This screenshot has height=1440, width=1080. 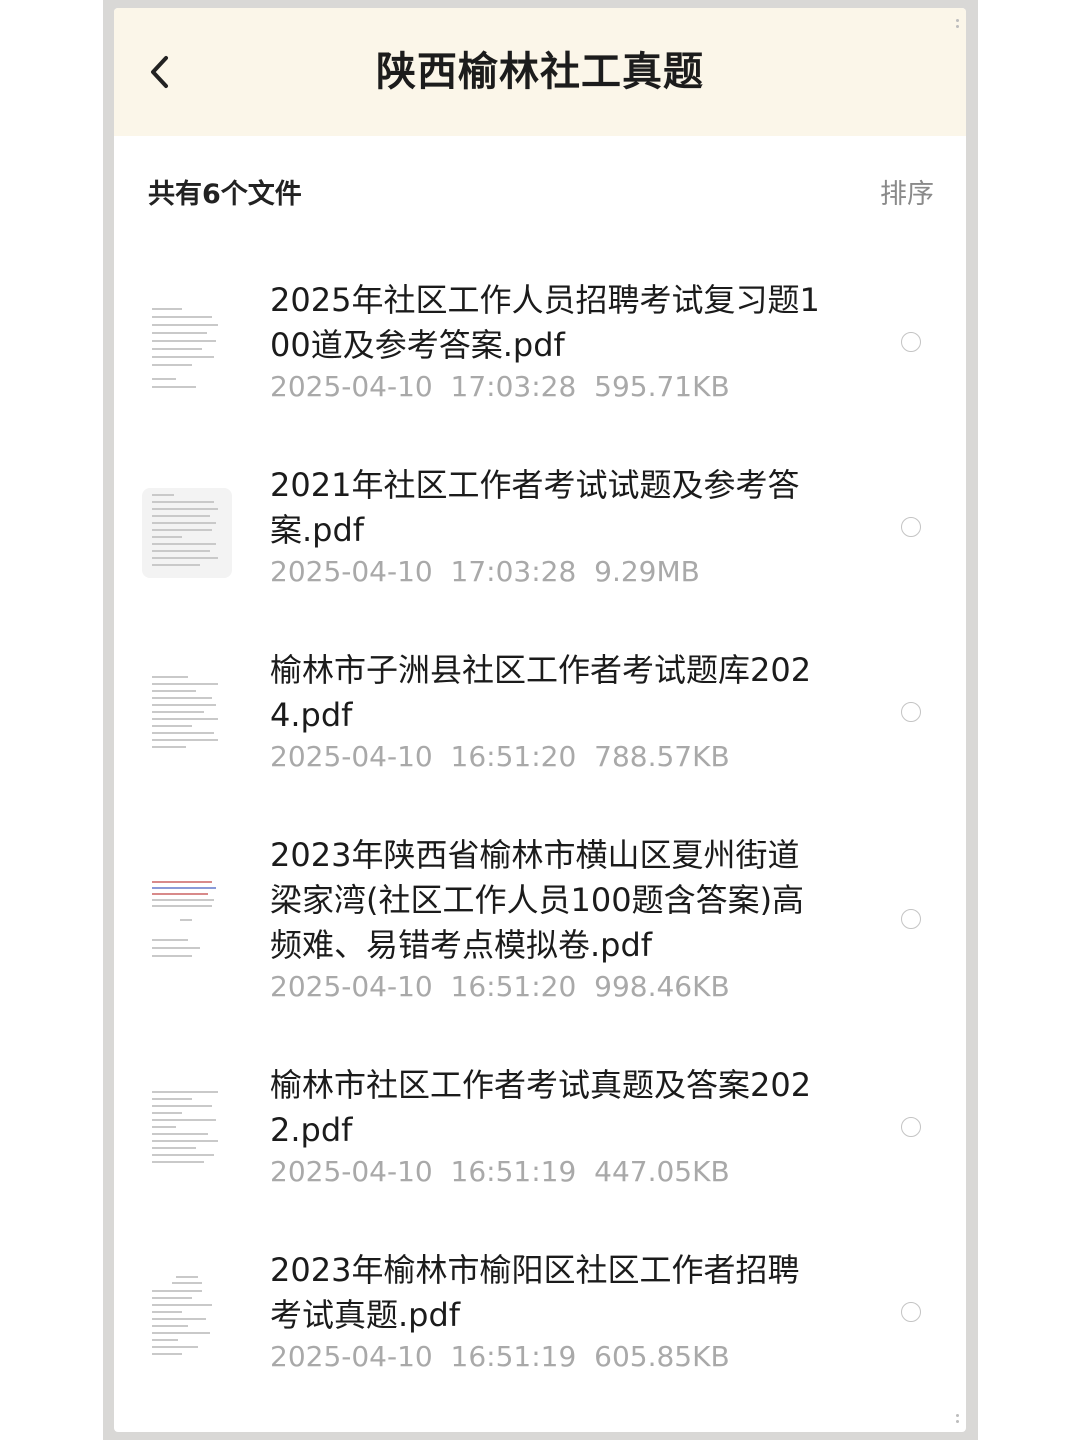 I want to click on file-name: 2025年社区工作人员招聘考试复习题100道及参考答案.pdf, so click(x=545, y=322).